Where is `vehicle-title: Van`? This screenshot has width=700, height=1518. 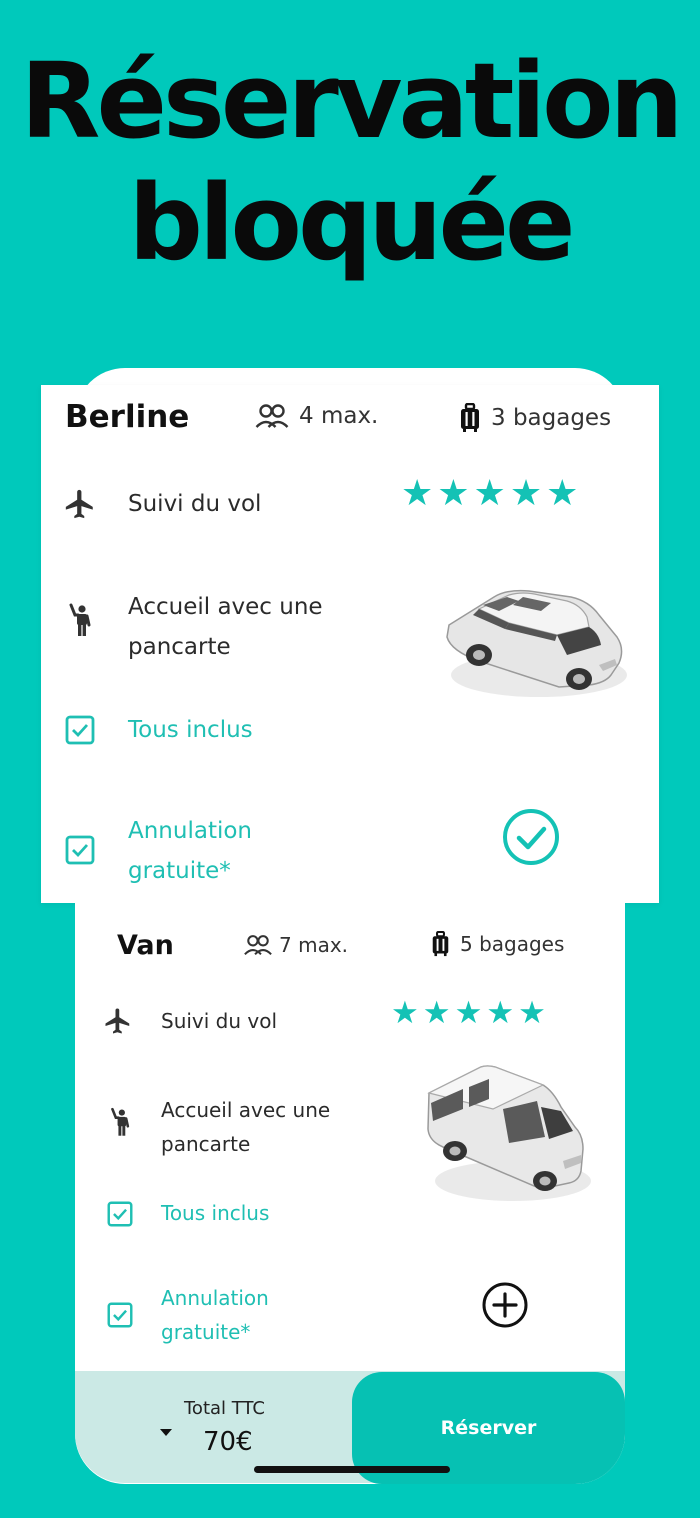 vehicle-title: Van is located at coordinates (145, 945).